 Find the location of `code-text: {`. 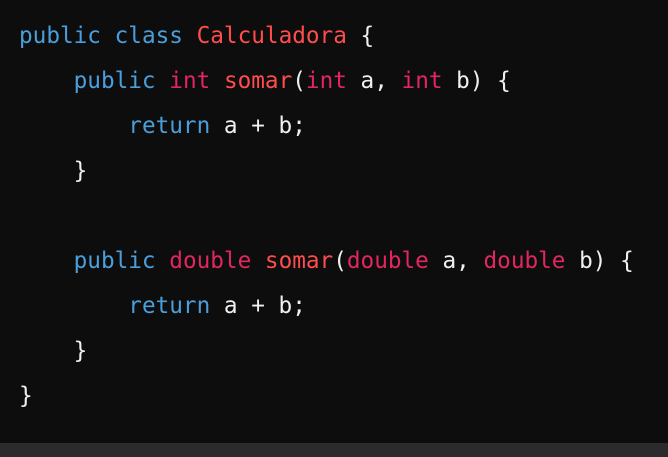

code-text: { is located at coordinates (360, 36).